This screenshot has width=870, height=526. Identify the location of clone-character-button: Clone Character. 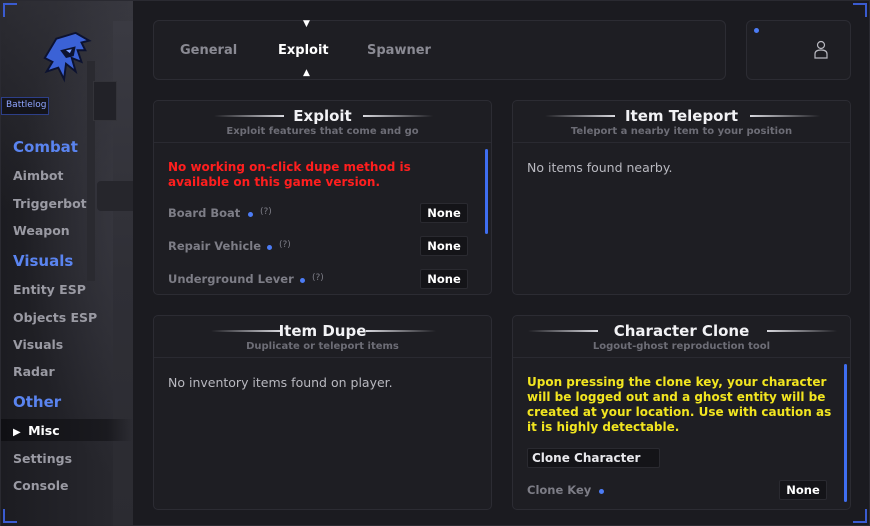
(593, 458).